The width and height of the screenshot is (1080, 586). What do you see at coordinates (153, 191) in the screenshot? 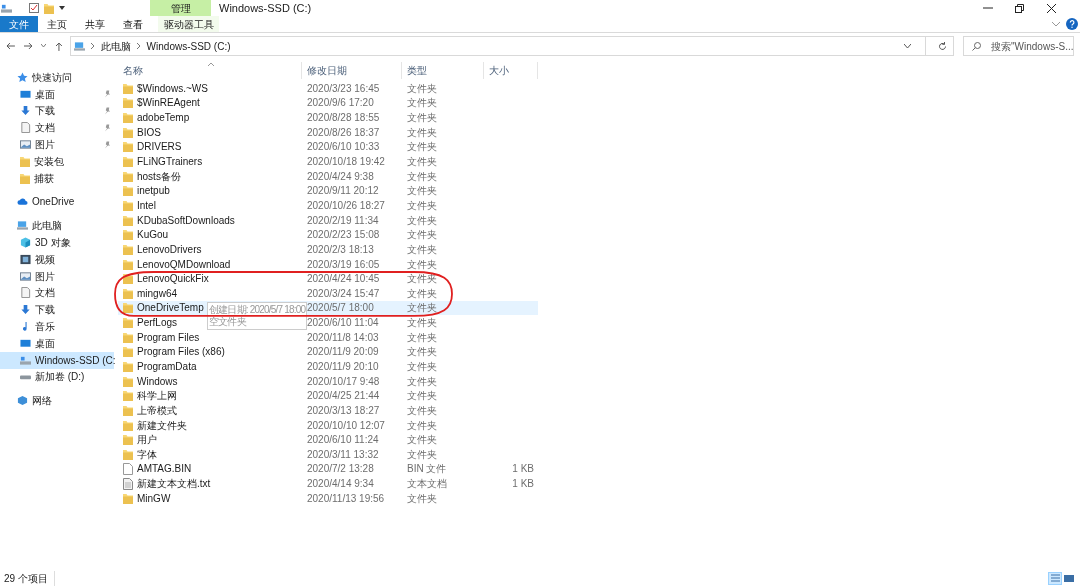
I see `file-name: inetpub` at bounding box center [153, 191].